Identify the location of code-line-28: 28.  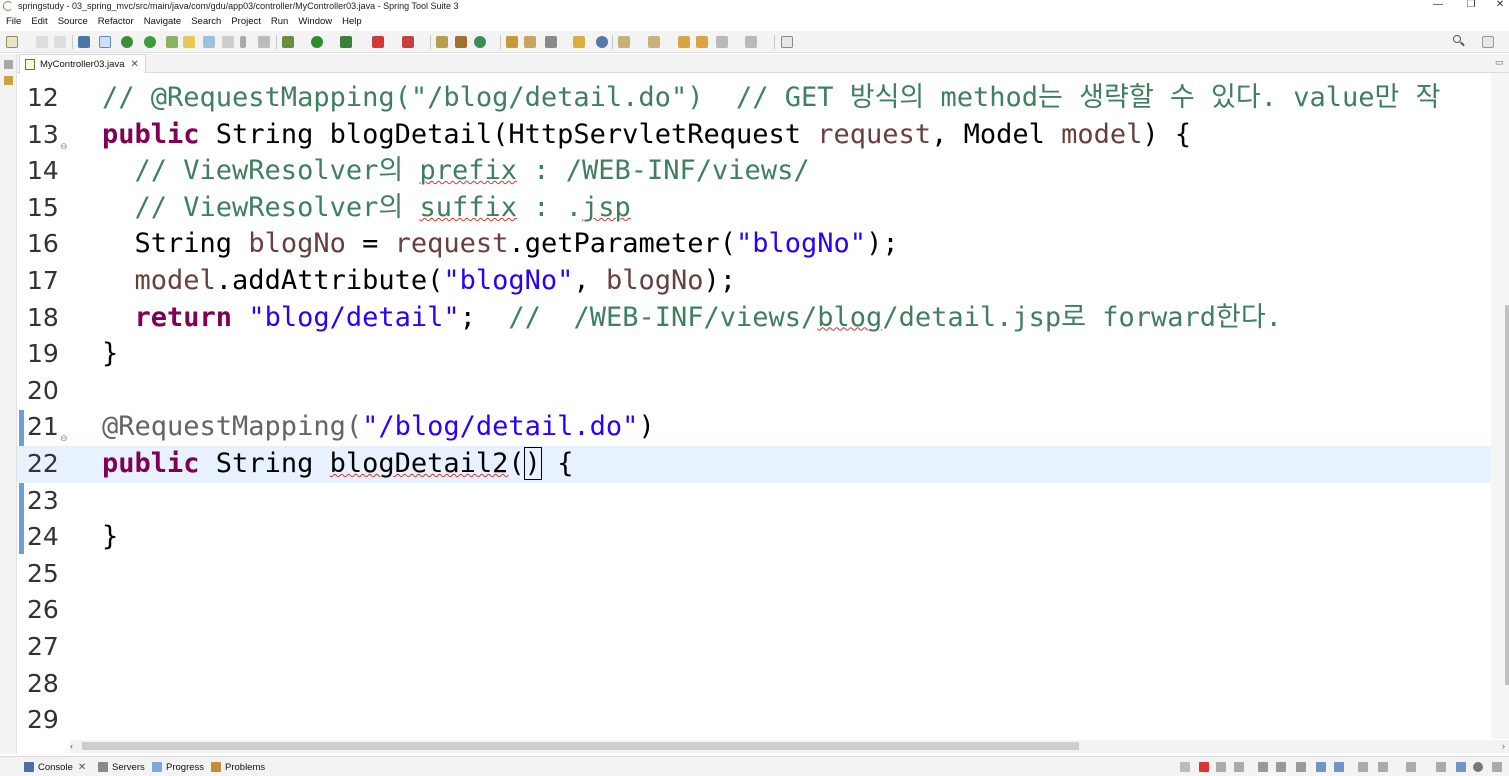
(754, 684).